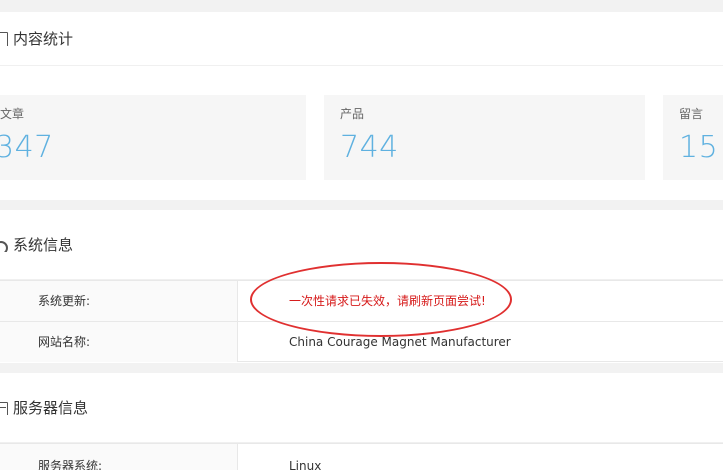 The height and width of the screenshot is (470, 723). I want to click on stat-value: 15, so click(699, 147).